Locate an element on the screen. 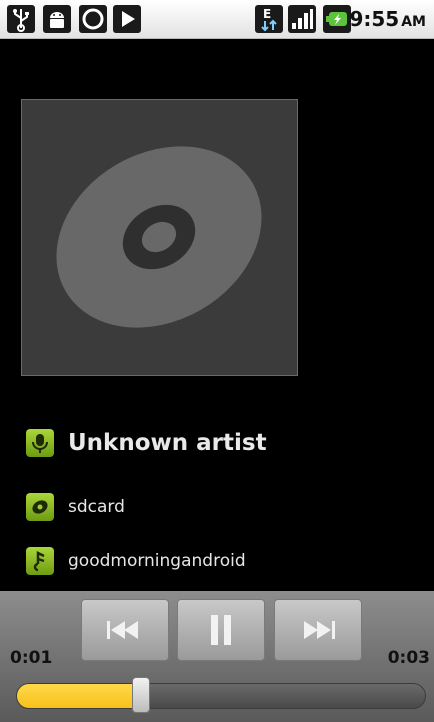  data-network-icon: E is located at coordinates (269, 19).